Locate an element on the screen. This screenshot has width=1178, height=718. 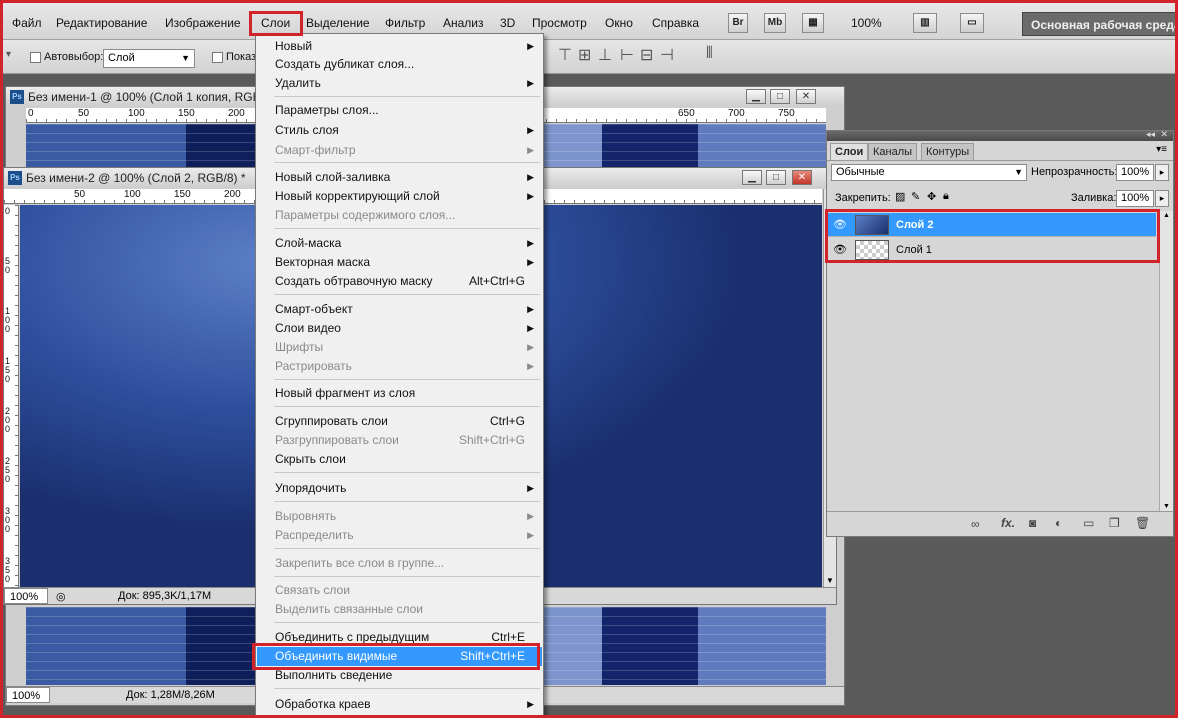
blend-mode-select: Обычные ▼ is located at coordinates (929, 172).